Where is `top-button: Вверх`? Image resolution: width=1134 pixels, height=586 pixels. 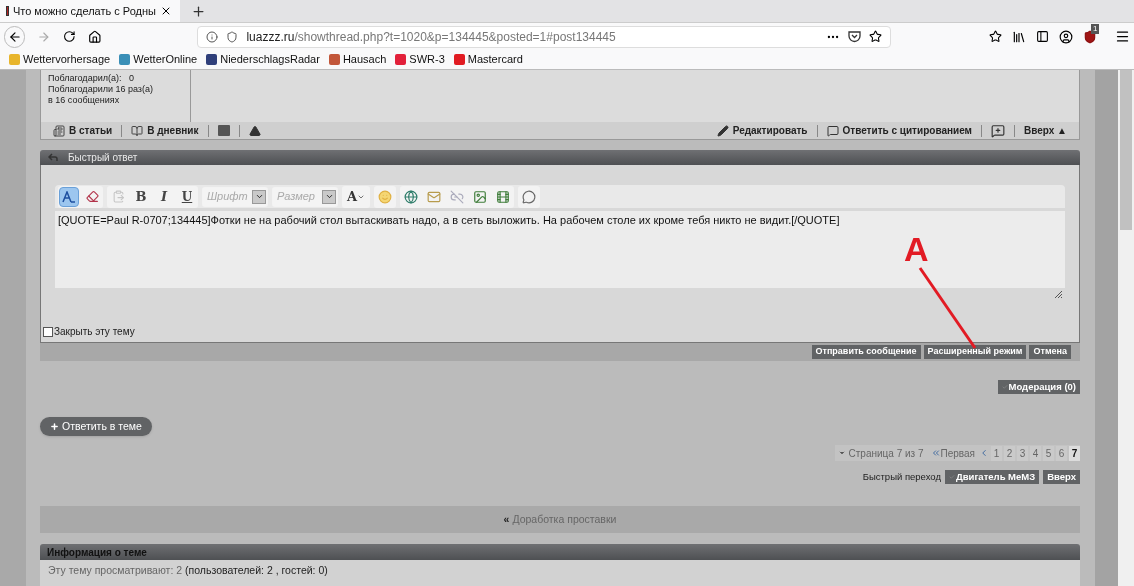 top-button: Вверх is located at coordinates (1061, 477).